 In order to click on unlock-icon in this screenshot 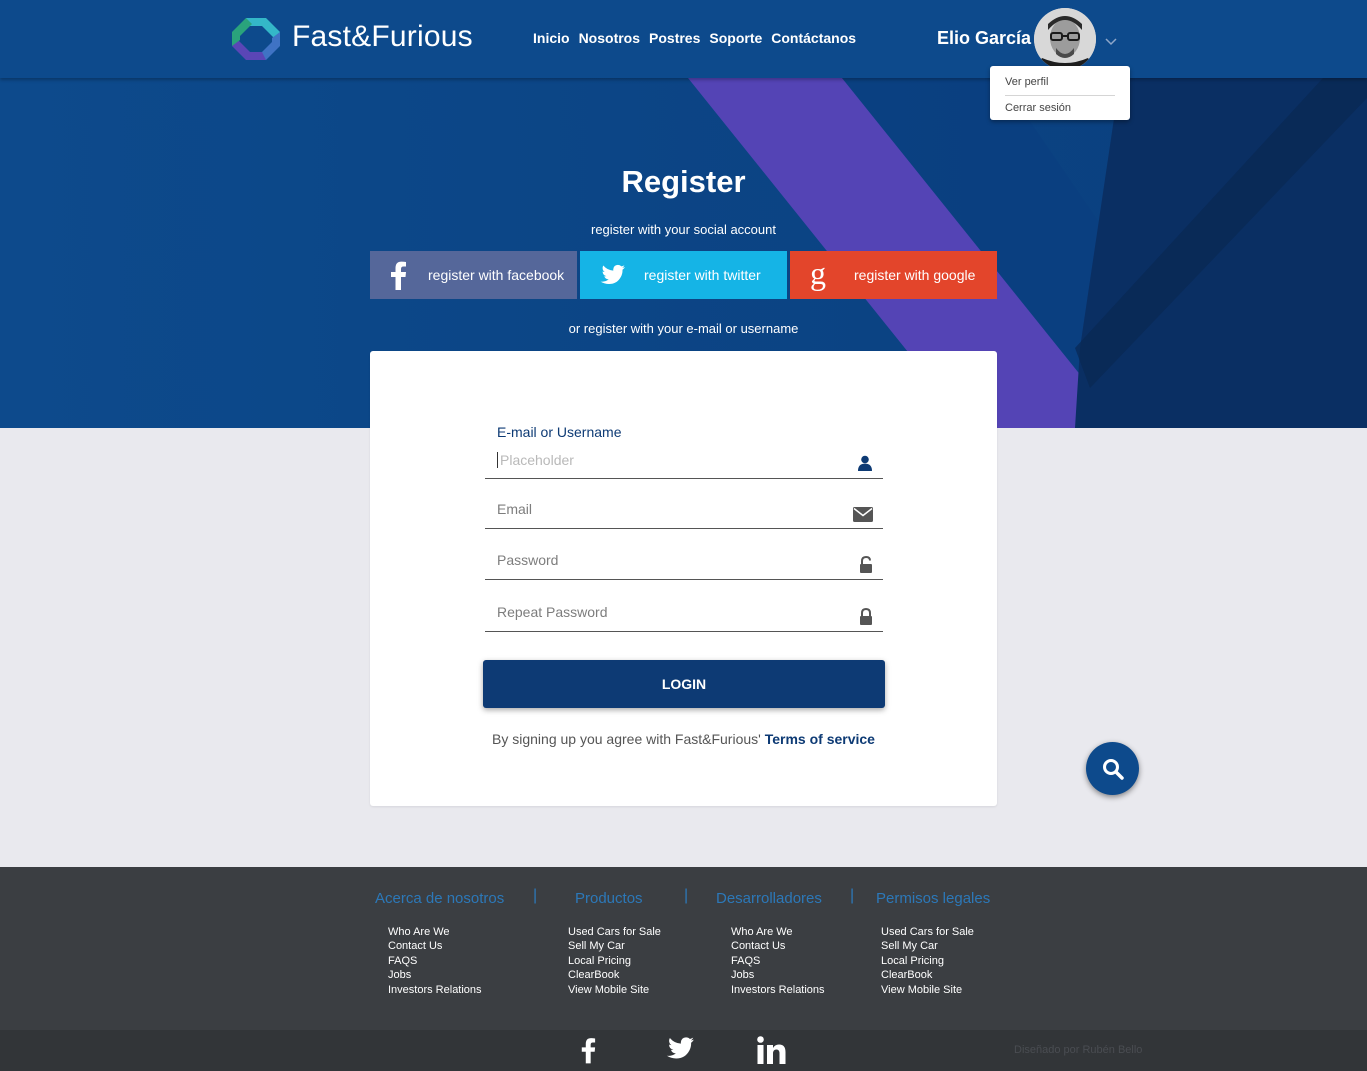, I will do `click(866, 564)`.